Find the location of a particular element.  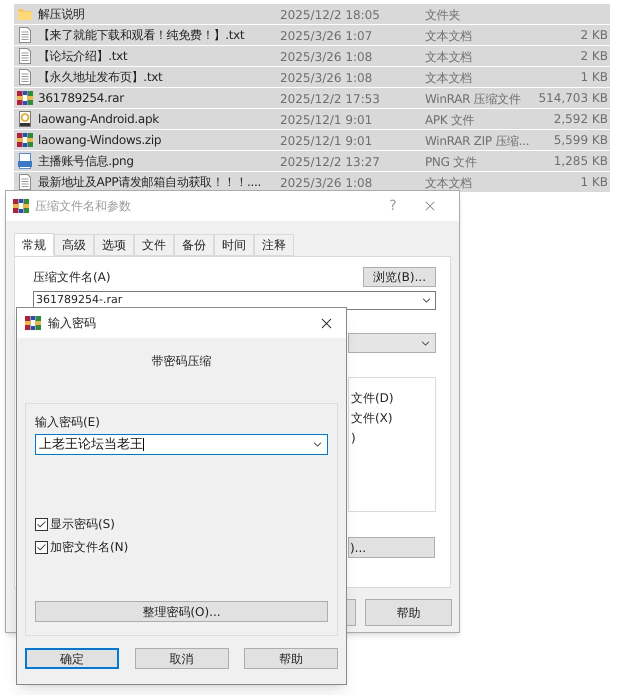

file-row: 361789254.rar 2025/12/2 17:53 WinRAR 压缩文件 514,703 KB is located at coordinates (312, 98).